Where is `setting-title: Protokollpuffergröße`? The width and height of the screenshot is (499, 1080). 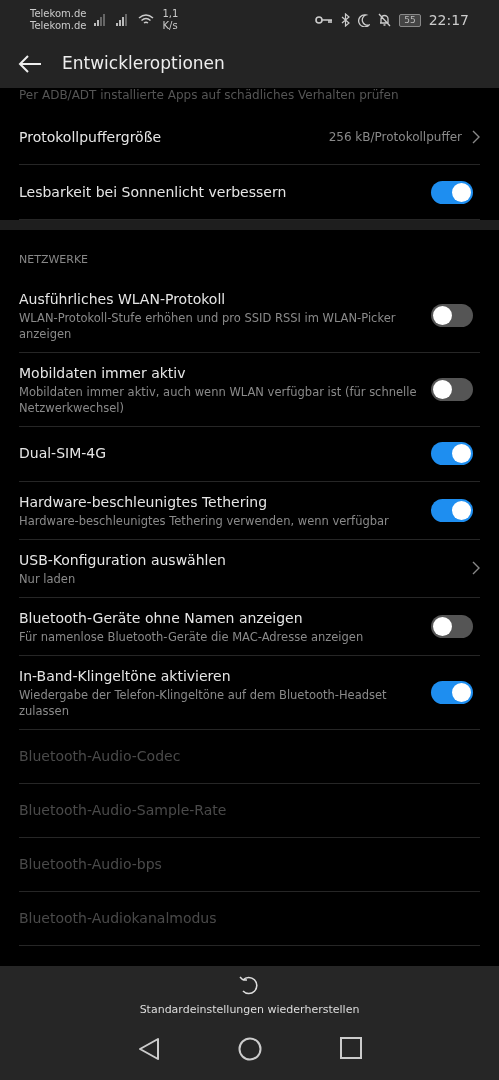
setting-title: Protokollpuffergröße is located at coordinates (169, 137).